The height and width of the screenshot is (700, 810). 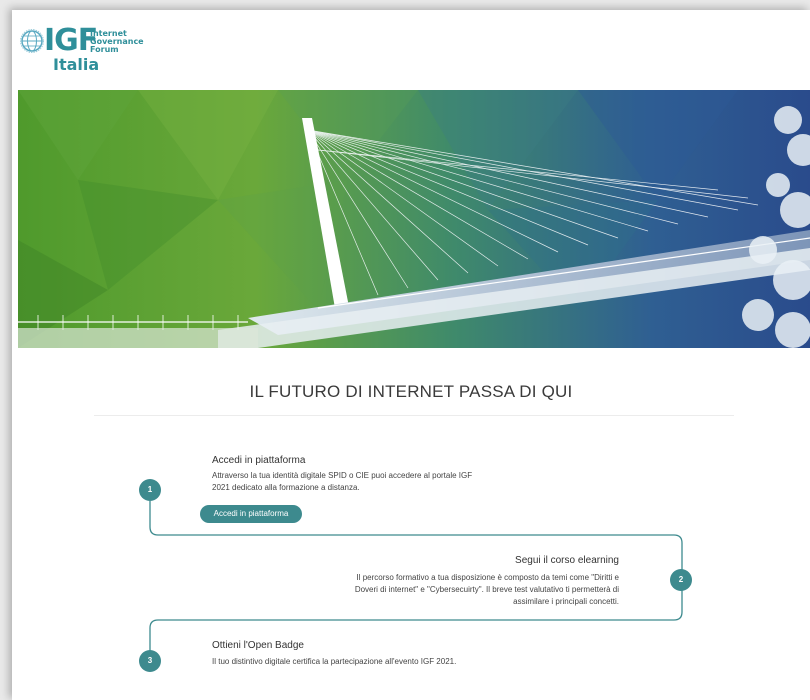 What do you see at coordinates (150, 661) in the screenshot?
I see `step-number-3: 3` at bounding box center [150, 661].